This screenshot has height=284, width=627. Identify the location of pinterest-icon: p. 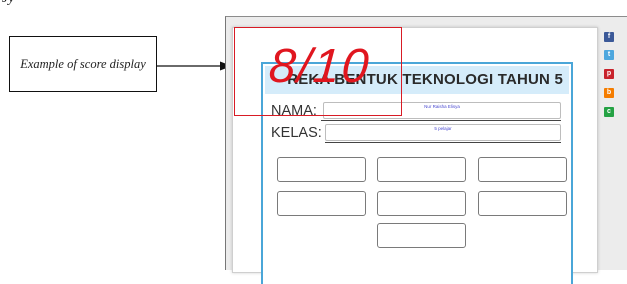
(609, 74).